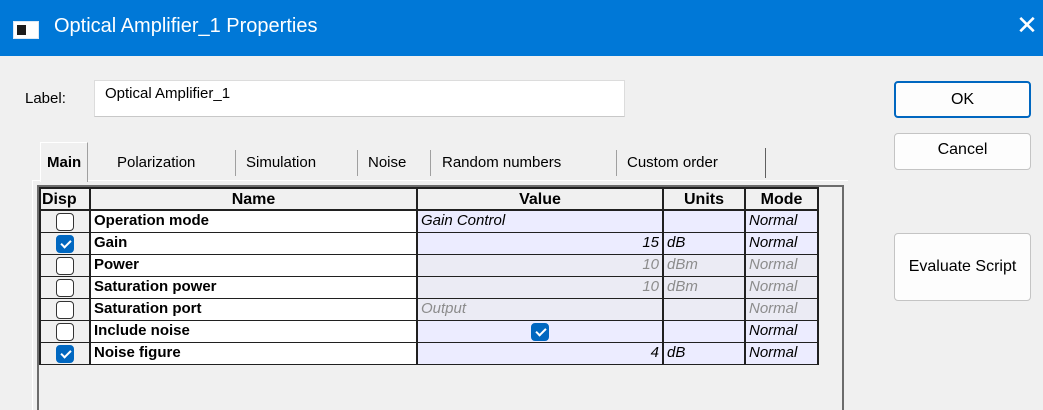 The height and width of the screenshot is (410, 1043). Describe the element at coordinates (962, 99) in the screenshot. I see `ok-button: OK` at that location.